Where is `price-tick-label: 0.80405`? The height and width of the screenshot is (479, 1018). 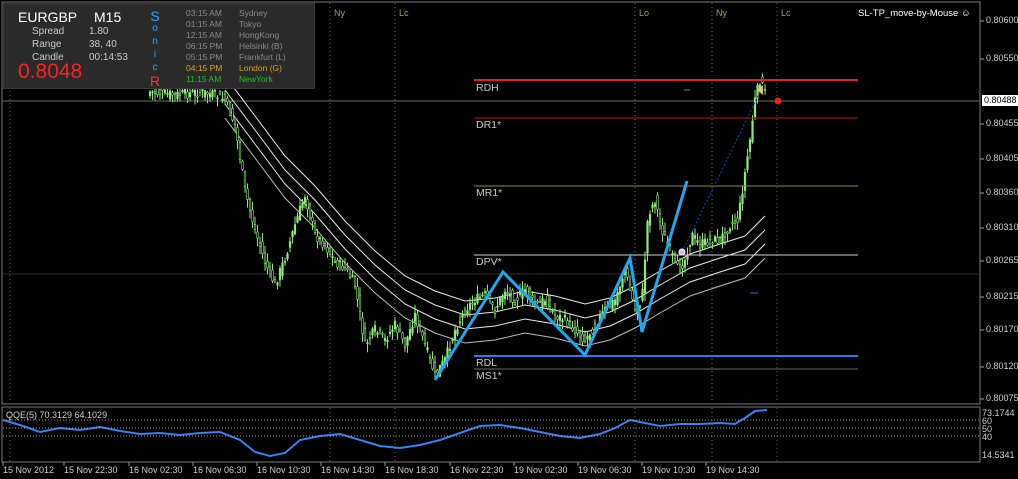
price-tick-label: 0.80405 is located at coordinates (1002, 158).